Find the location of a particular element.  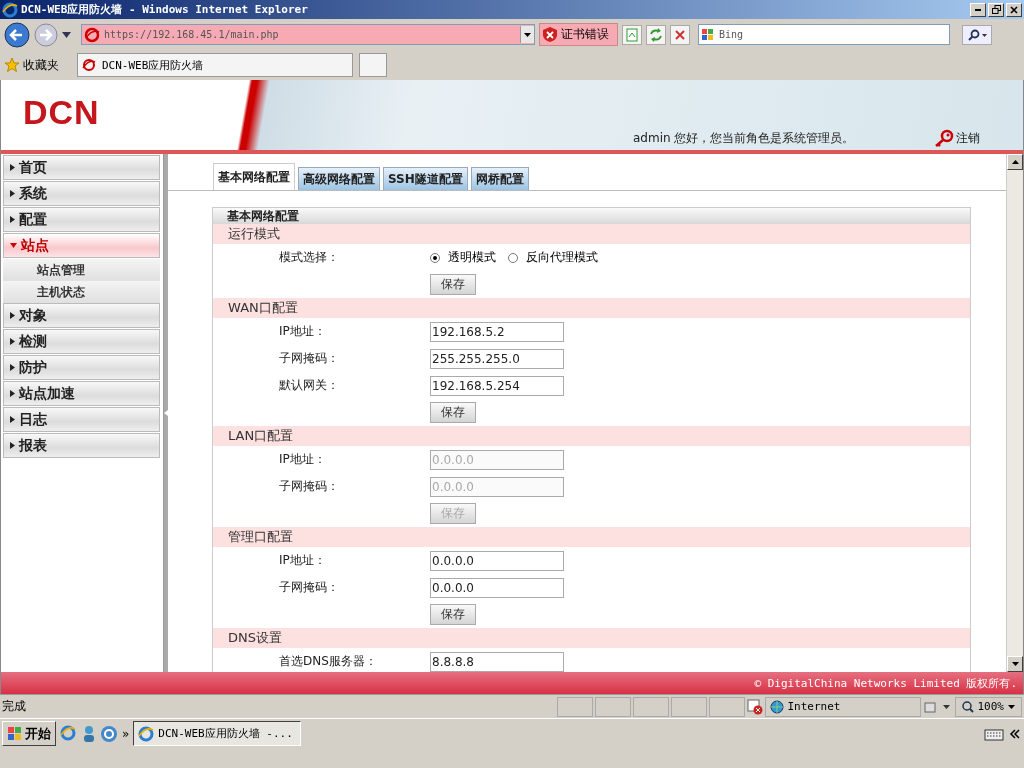

search-button is located at coordinates (977, 34).